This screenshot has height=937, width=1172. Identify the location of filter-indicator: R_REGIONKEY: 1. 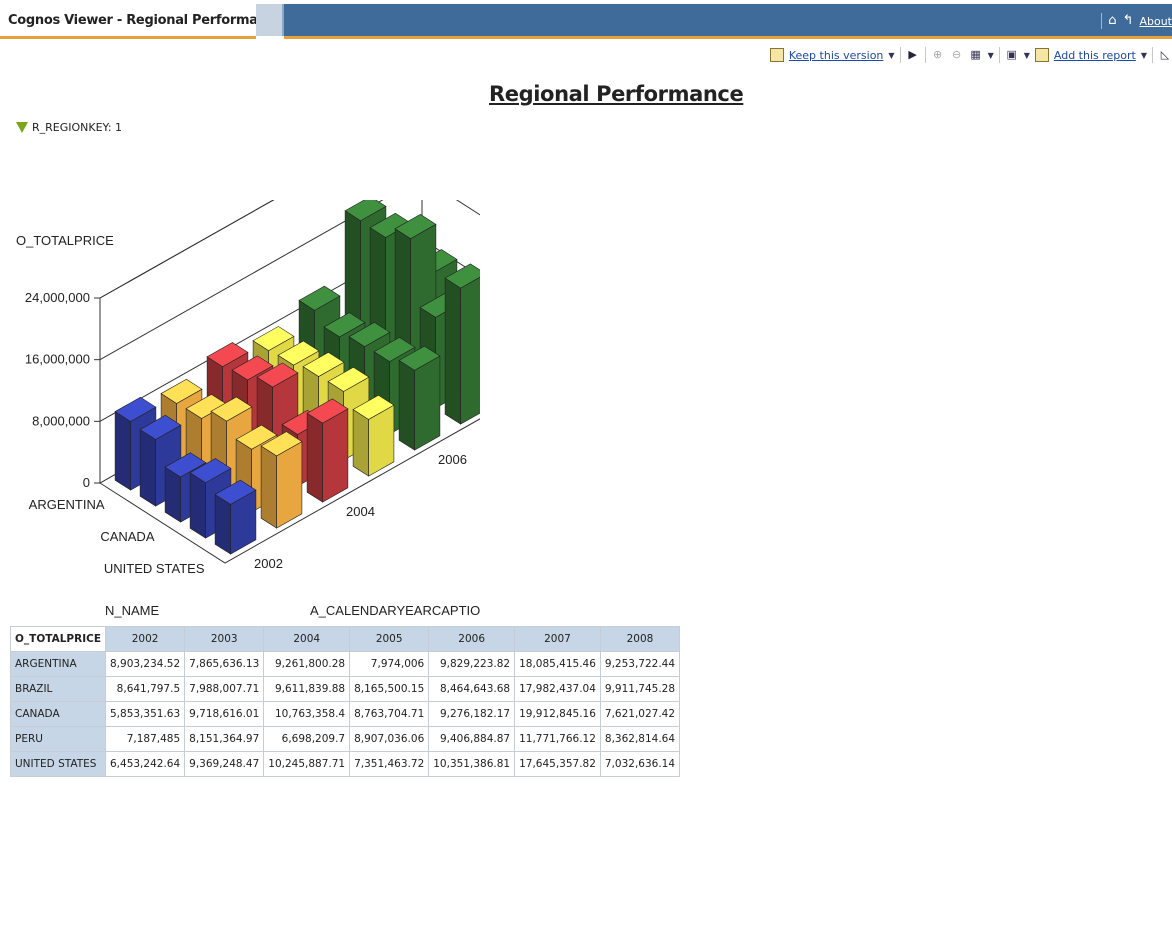
(69, 127).